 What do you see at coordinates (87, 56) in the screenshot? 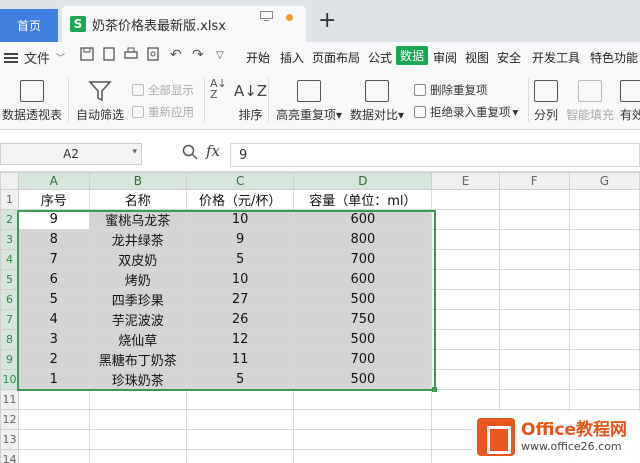
I see `save-icon` at bounding box center [87, 56].